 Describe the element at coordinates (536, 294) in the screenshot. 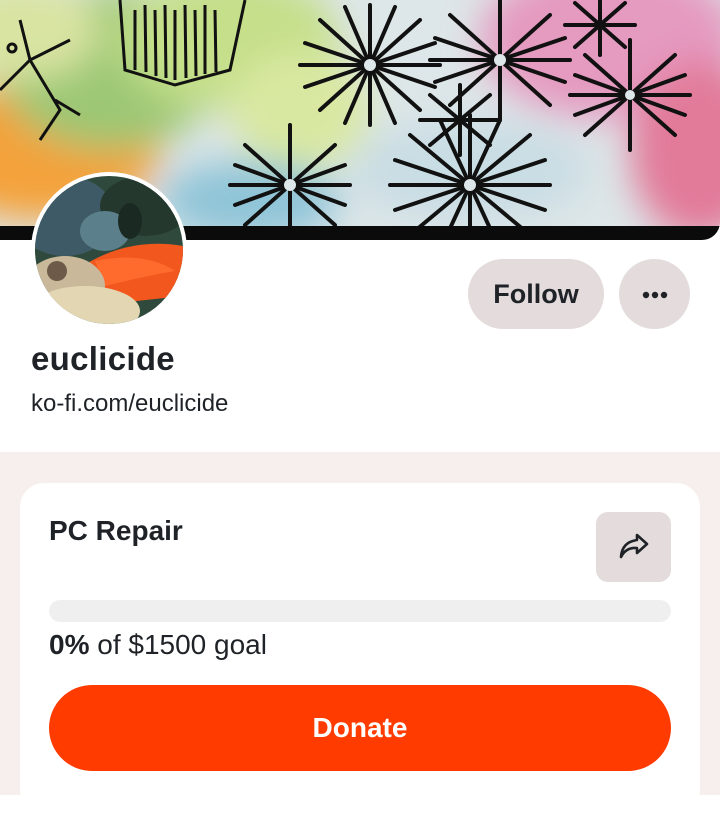

I see `follow-button: Follow` at that location.